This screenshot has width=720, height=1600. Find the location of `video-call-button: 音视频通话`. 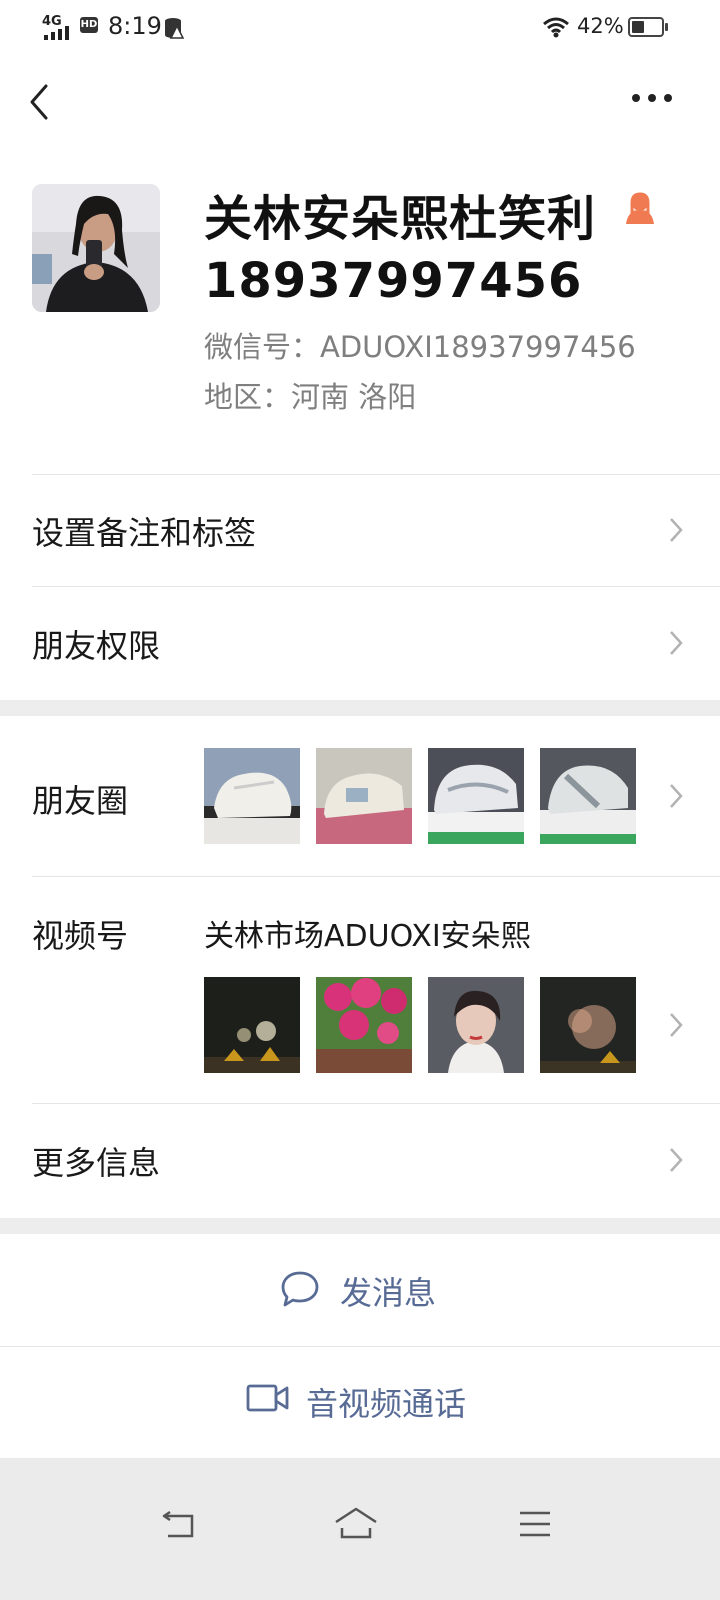

video-call-button: 音视频通话 is located at coordinates (360, 1402).